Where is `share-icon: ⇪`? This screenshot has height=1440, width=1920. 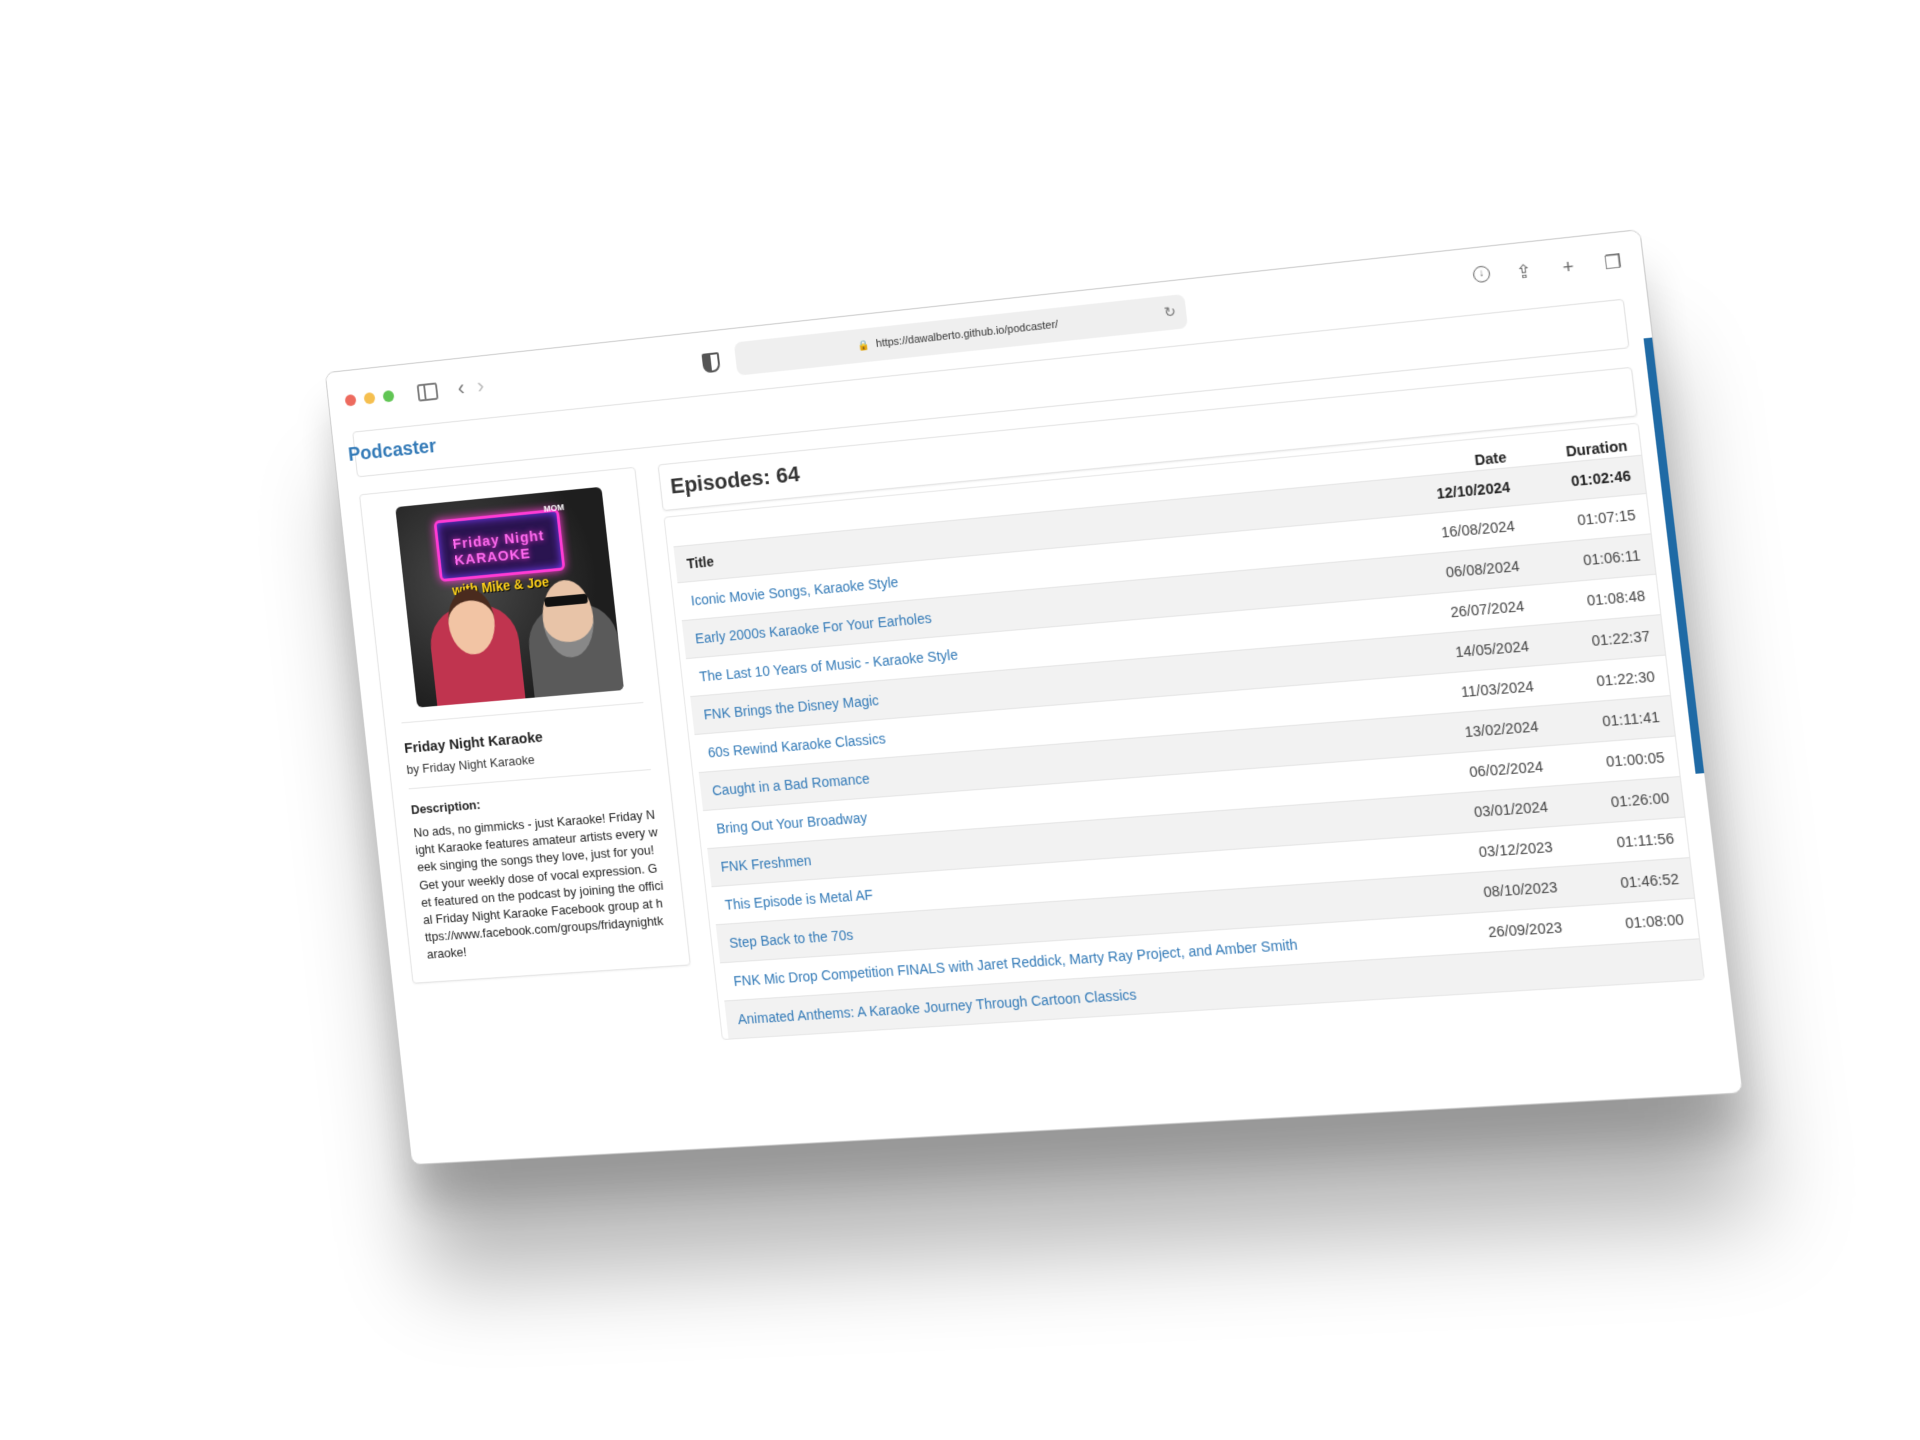 share-icon: ⇪ is located at coordinates (1524, 272).